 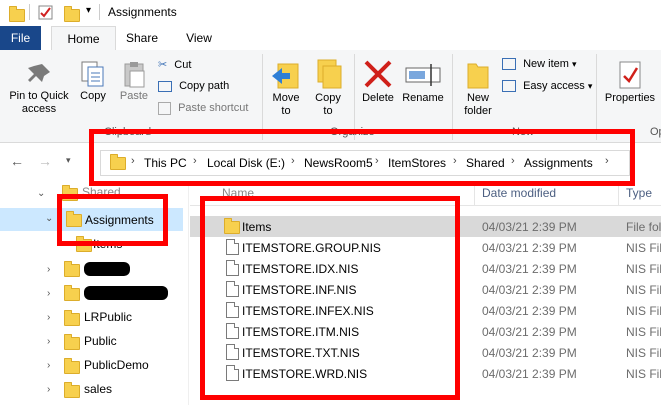 What do you see at coordinates (134, 75) in the screenshot?
I see `paste-icon` at bounding box center [134, 75].